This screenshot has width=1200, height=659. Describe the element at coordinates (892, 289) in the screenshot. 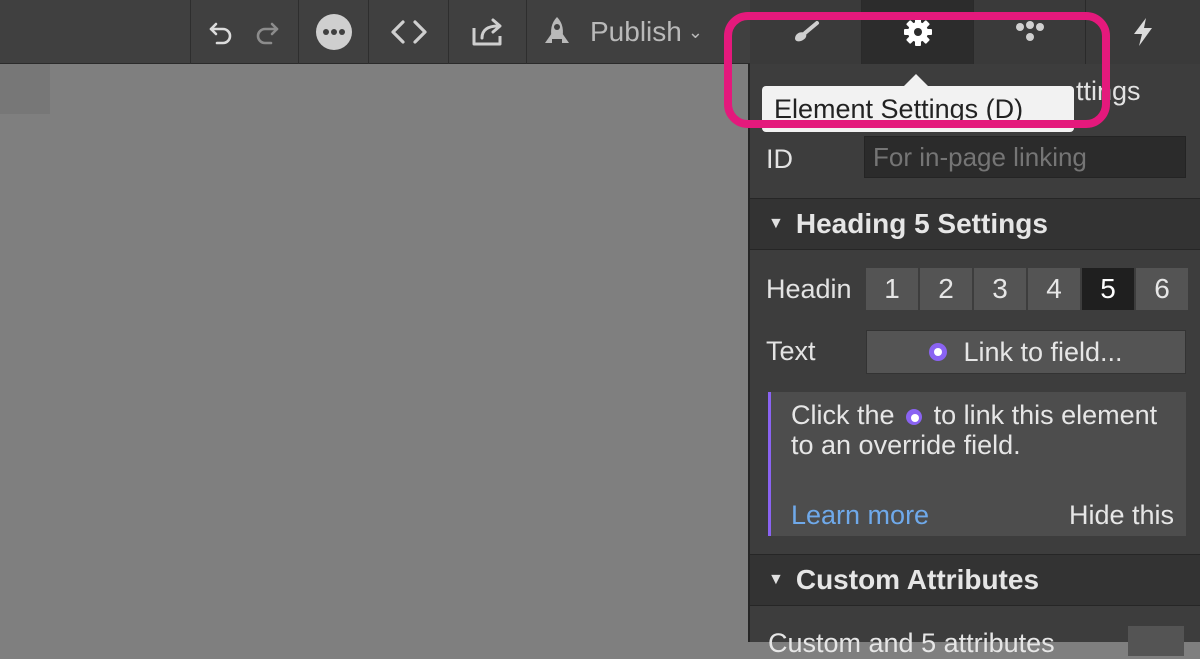

I see `heading-level-1-button: 1` at that location.